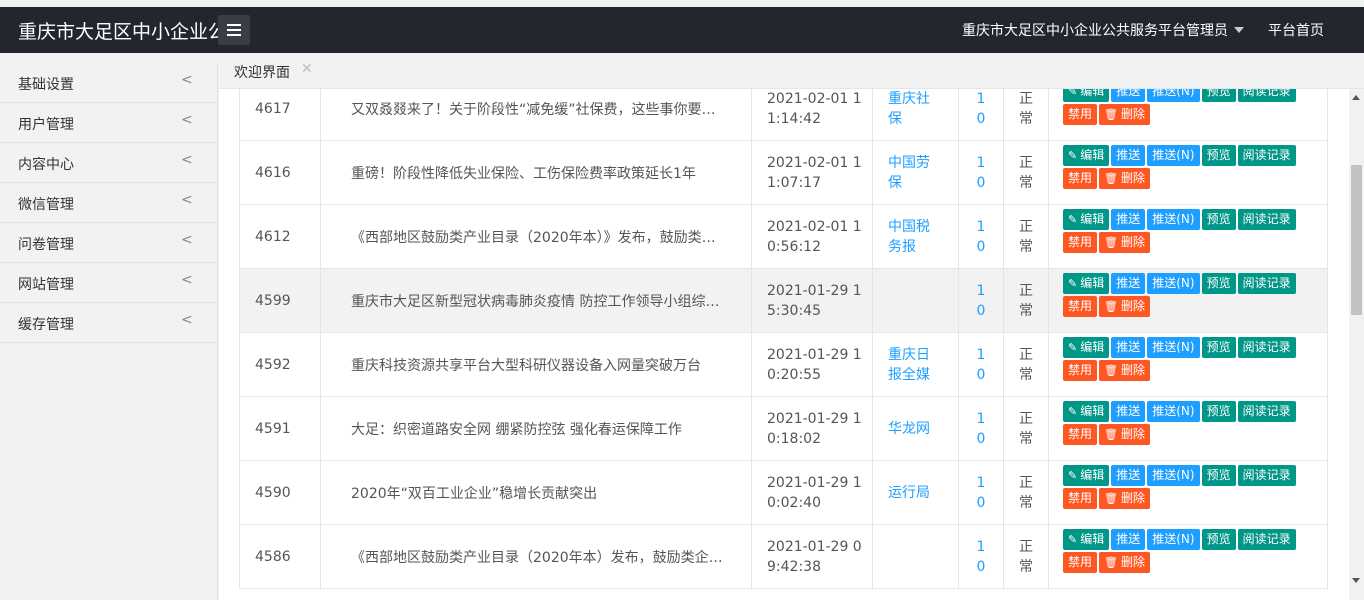 The image size is (1364, 600). Describe the element at coordinates (108, 83) in the screenshot. I see `sidebar-item-basic-settings: 基础设置 <` at that location.